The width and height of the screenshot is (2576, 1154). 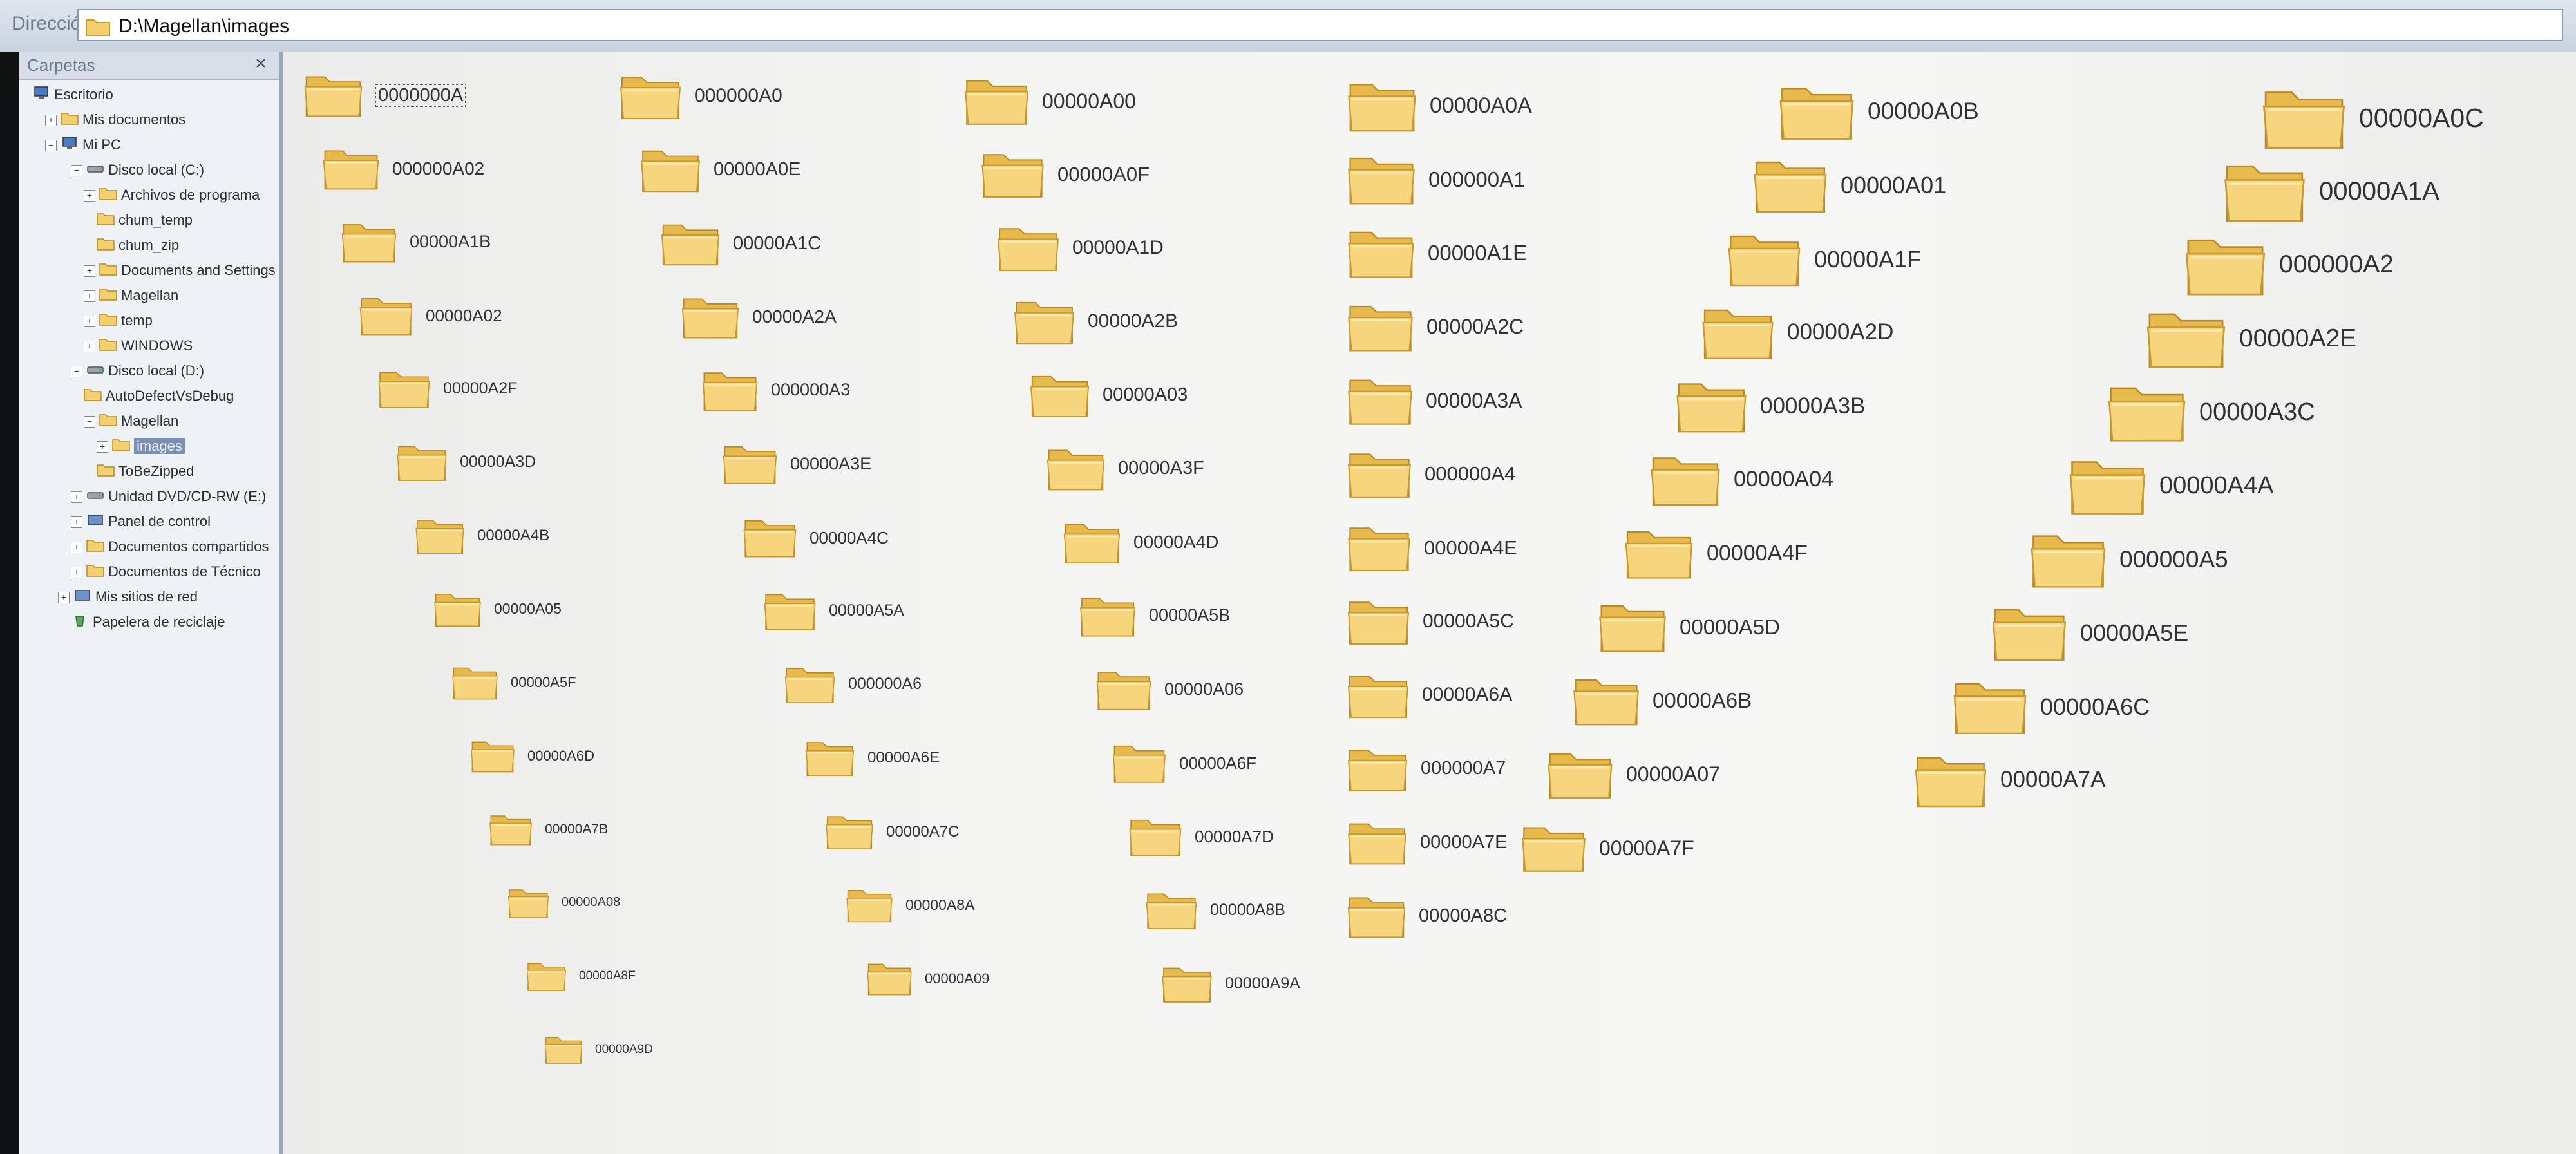 What do you see at coordinates (137, 170) in the screenshot?
I see `tree-item: − Disco local (C:)` at bounding box center [137, 170].